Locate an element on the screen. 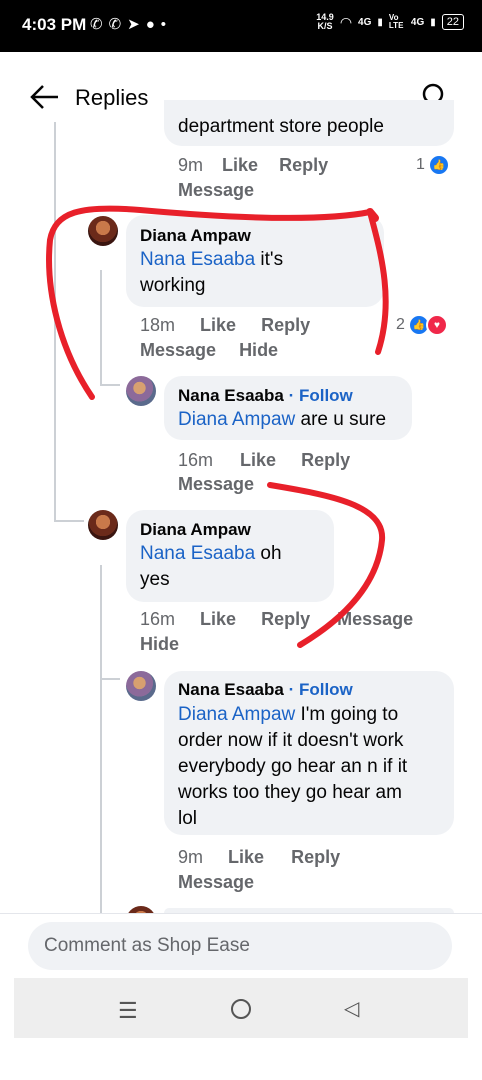  signal-icon-2: ▮ is located at coordinates (433, 22).